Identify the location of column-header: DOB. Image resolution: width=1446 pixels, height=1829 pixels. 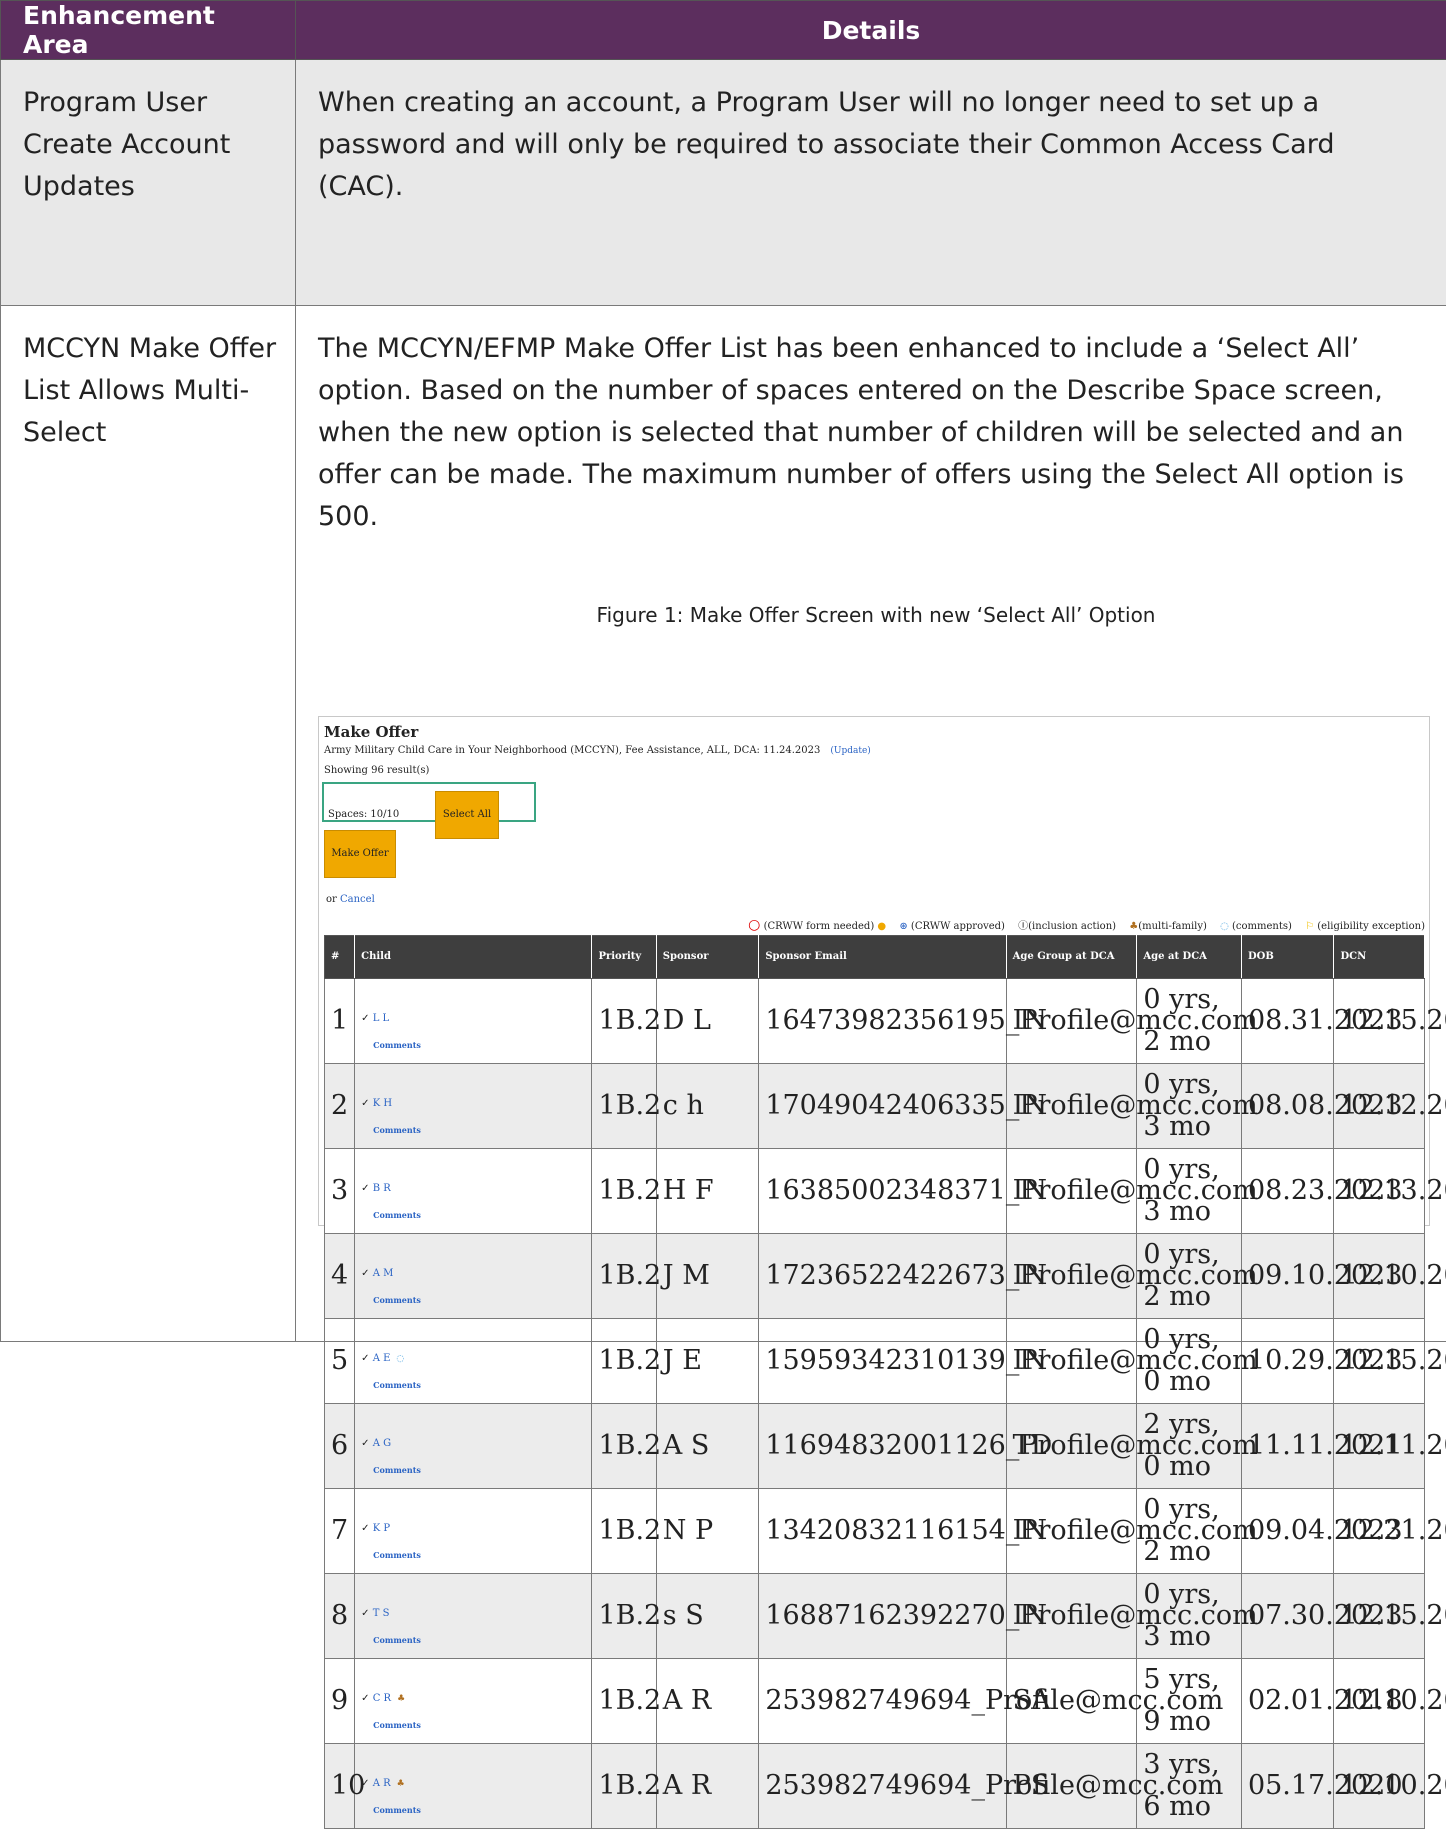
(1287, 957).